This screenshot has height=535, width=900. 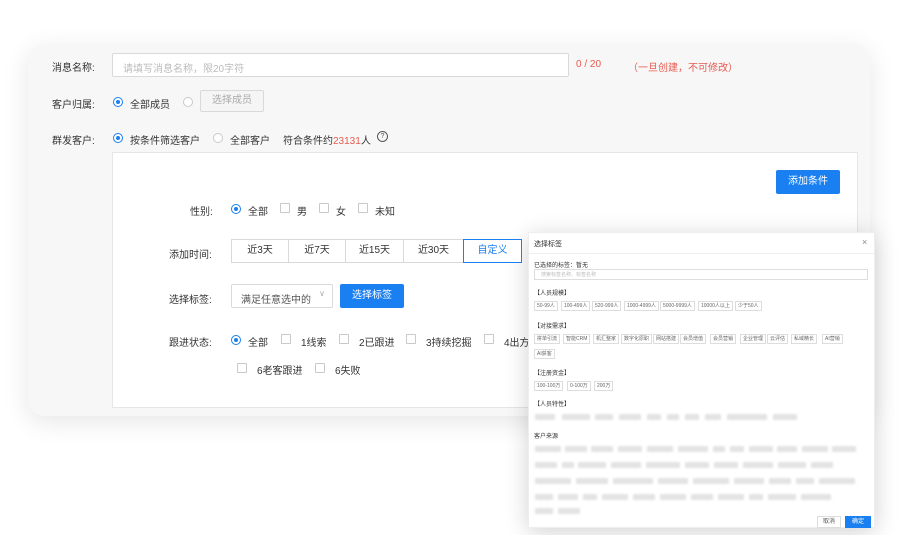 I want to click on owner-select-radio, so click(x=188, y=102).